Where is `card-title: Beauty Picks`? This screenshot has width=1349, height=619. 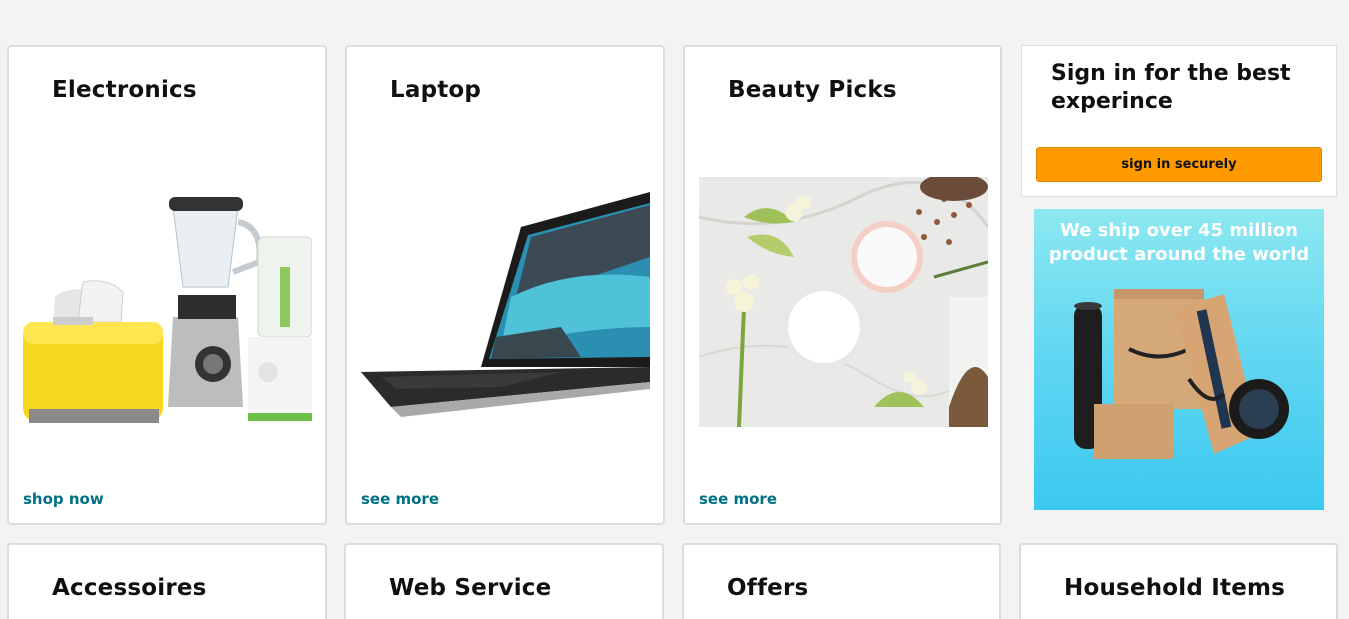 card-title: Beauty Picks is located at coordinates (812, 90).